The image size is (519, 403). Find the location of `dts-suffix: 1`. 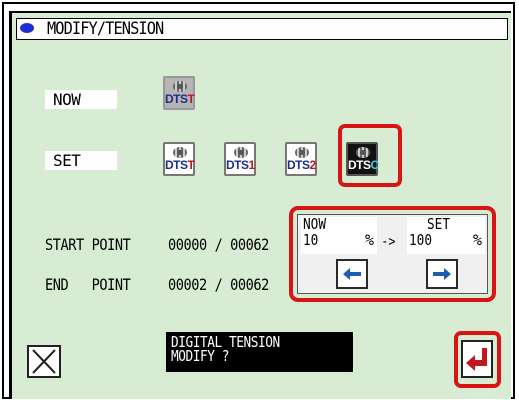

dts-suffix: 1 is located at coordinates (252, 165).